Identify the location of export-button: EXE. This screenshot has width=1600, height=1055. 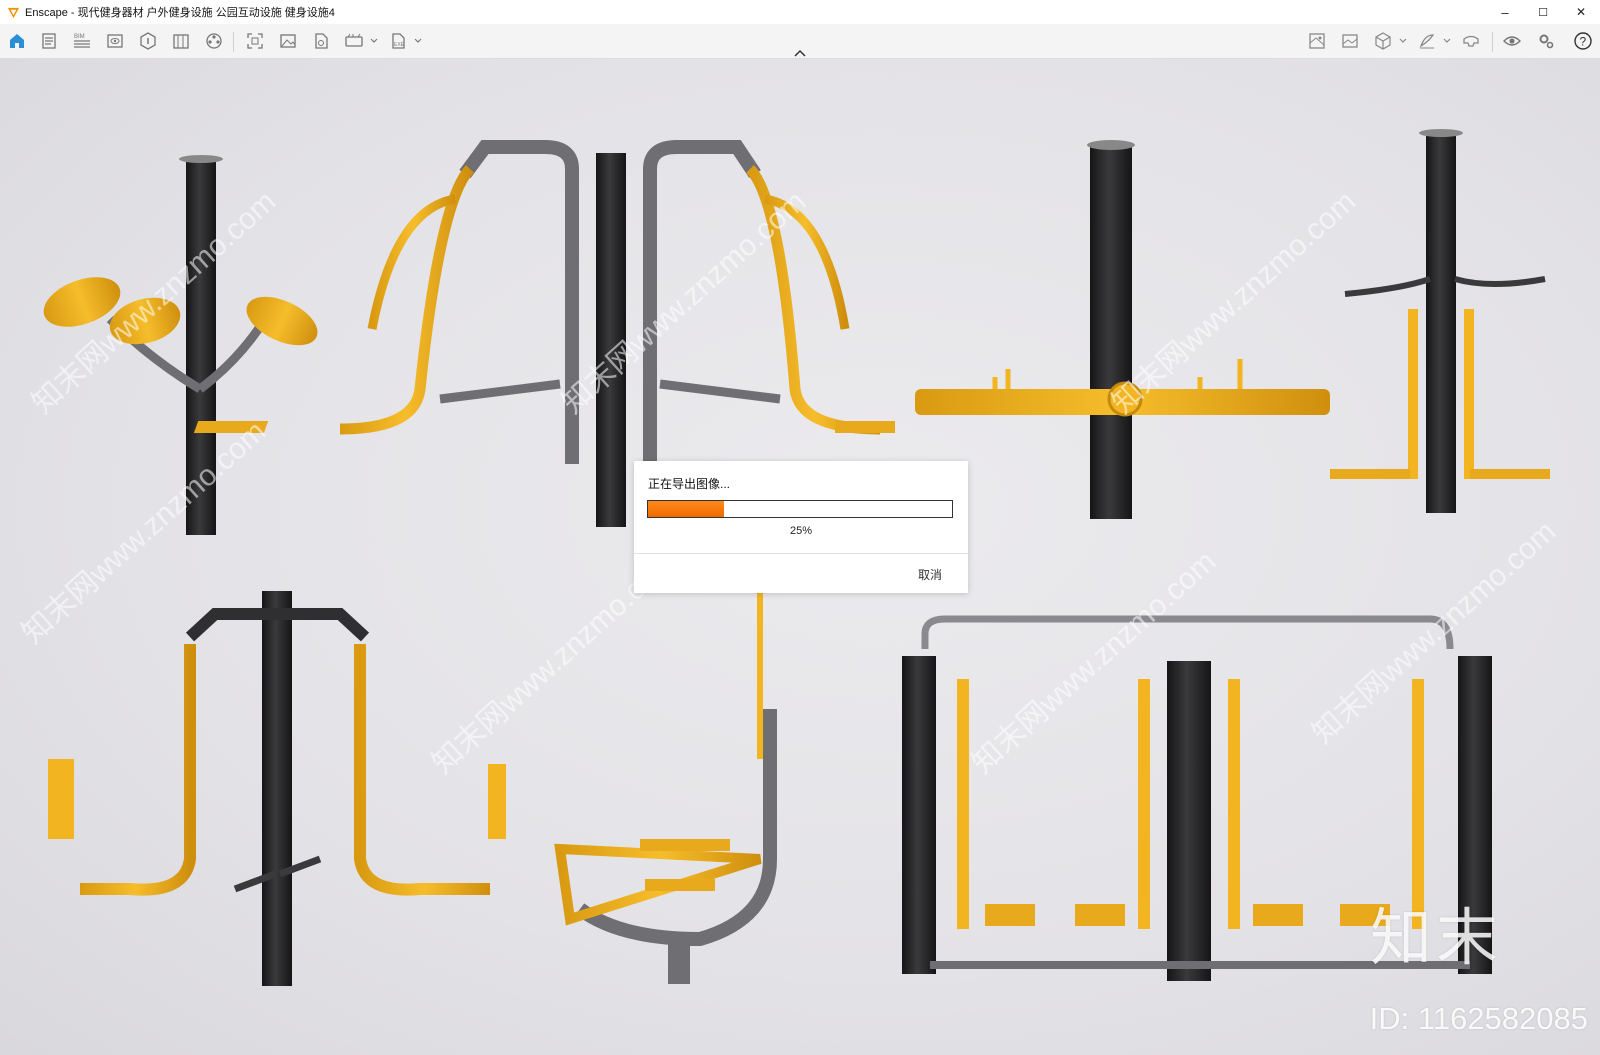
(398, 41).